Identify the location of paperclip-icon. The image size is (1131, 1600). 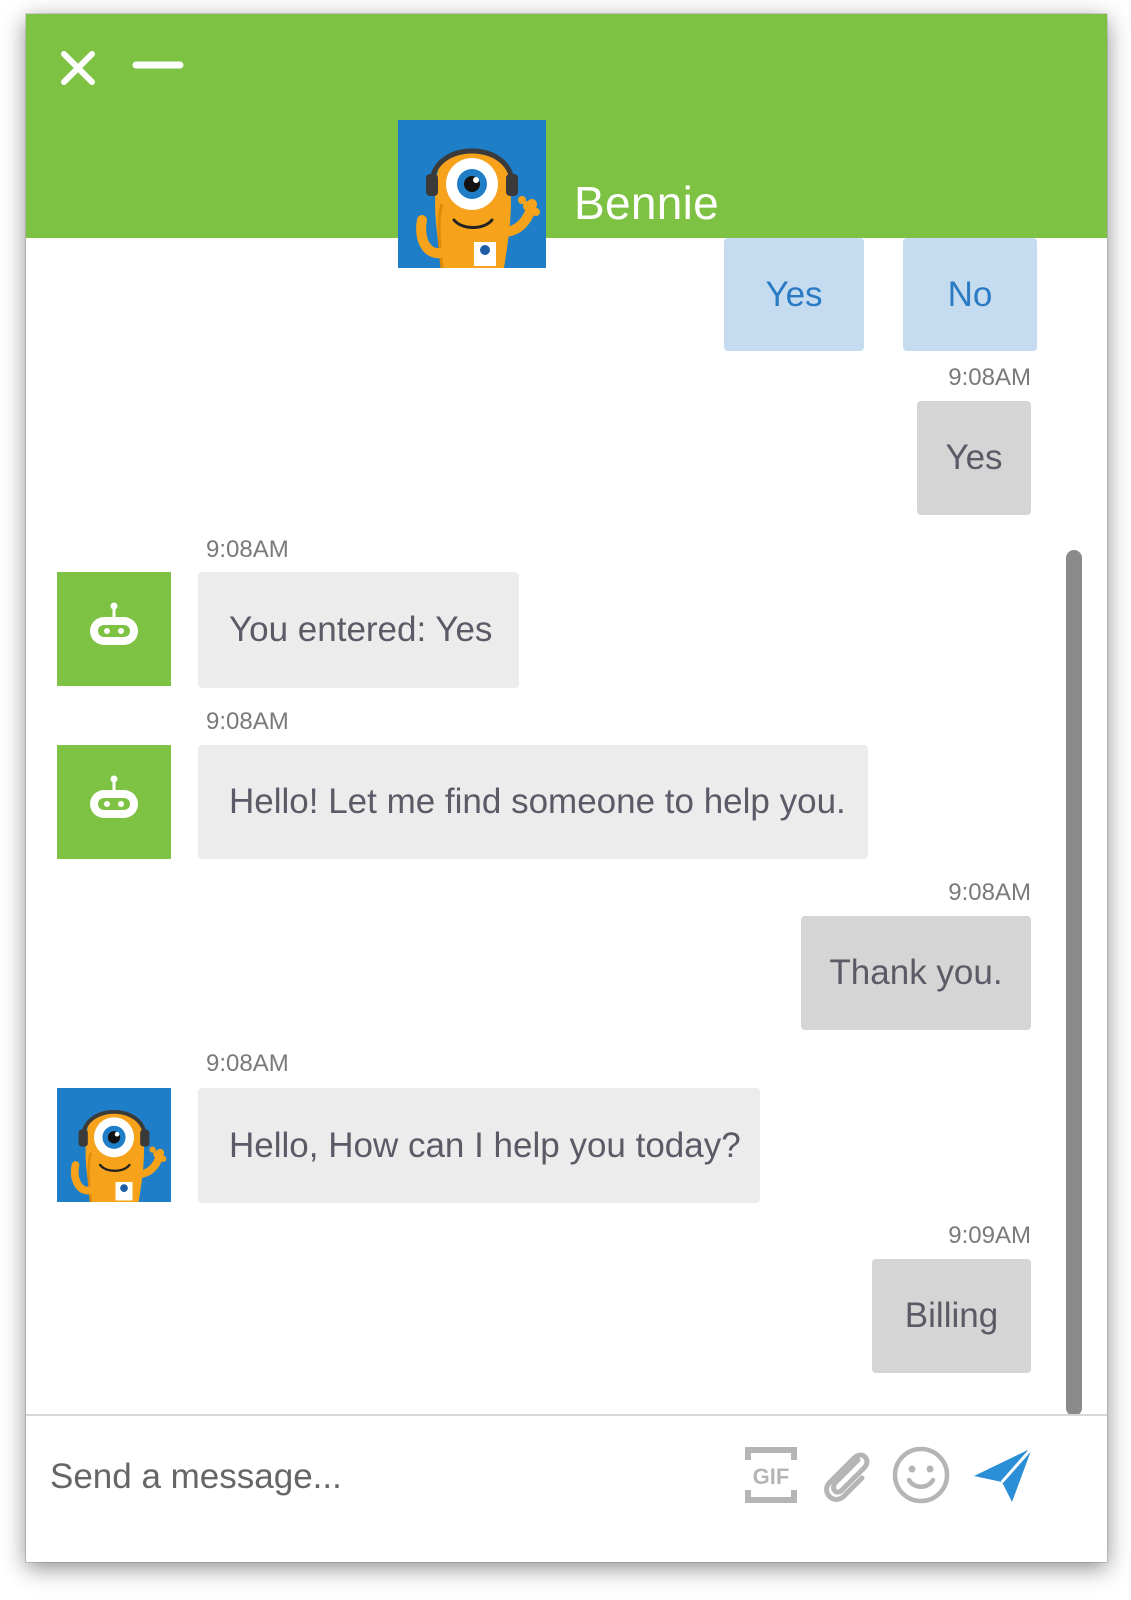
(847, 1477).